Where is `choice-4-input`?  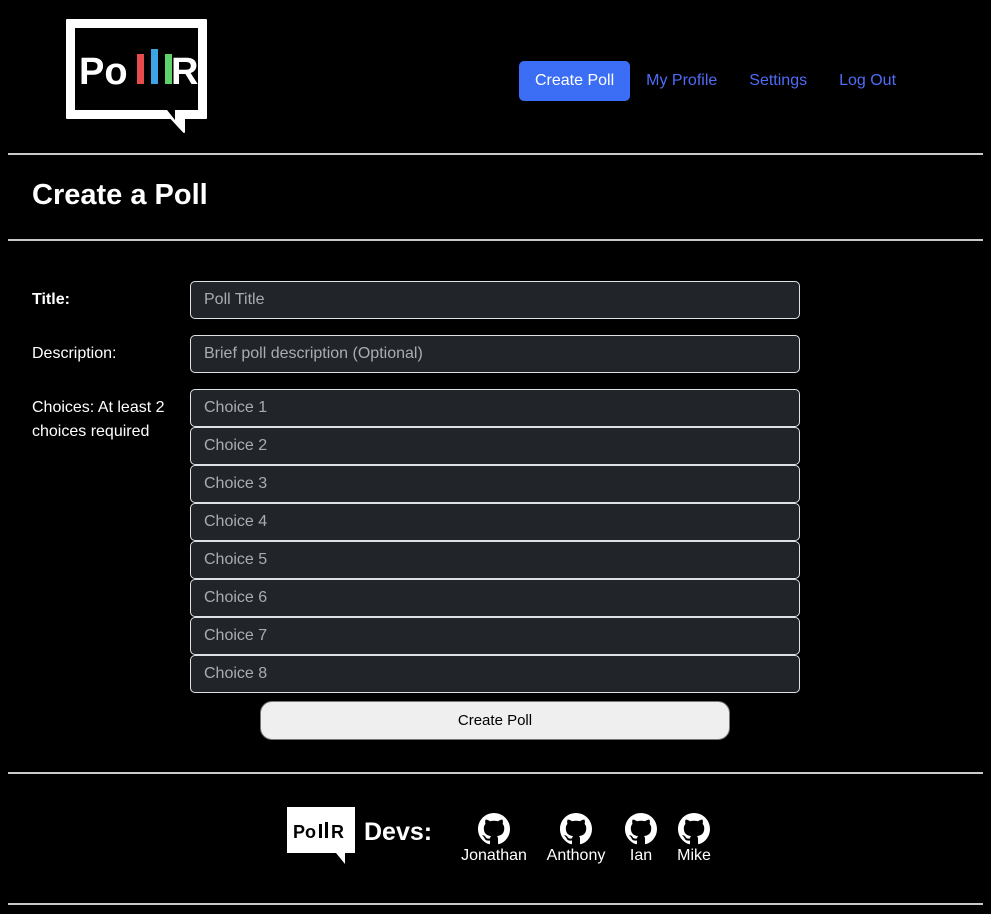
choice-4-input is located at coordinates (495, 522).